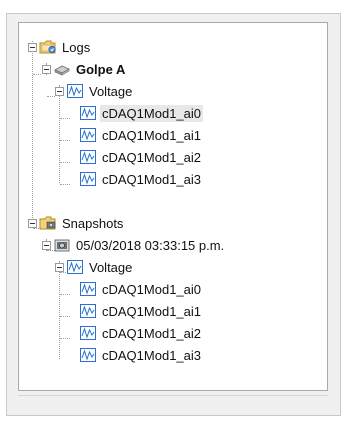 The height and width of the screenshot is (423, 346). I want to click on logs-folder-icon, so click(48, 47).